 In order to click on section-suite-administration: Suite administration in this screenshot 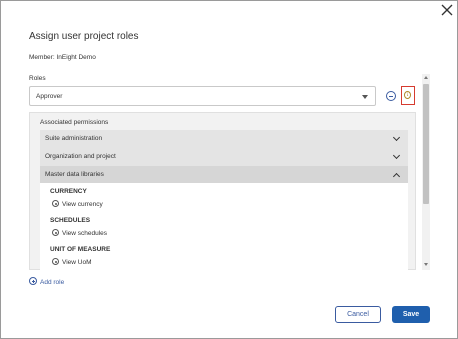, I will do `click(224, 139)`.